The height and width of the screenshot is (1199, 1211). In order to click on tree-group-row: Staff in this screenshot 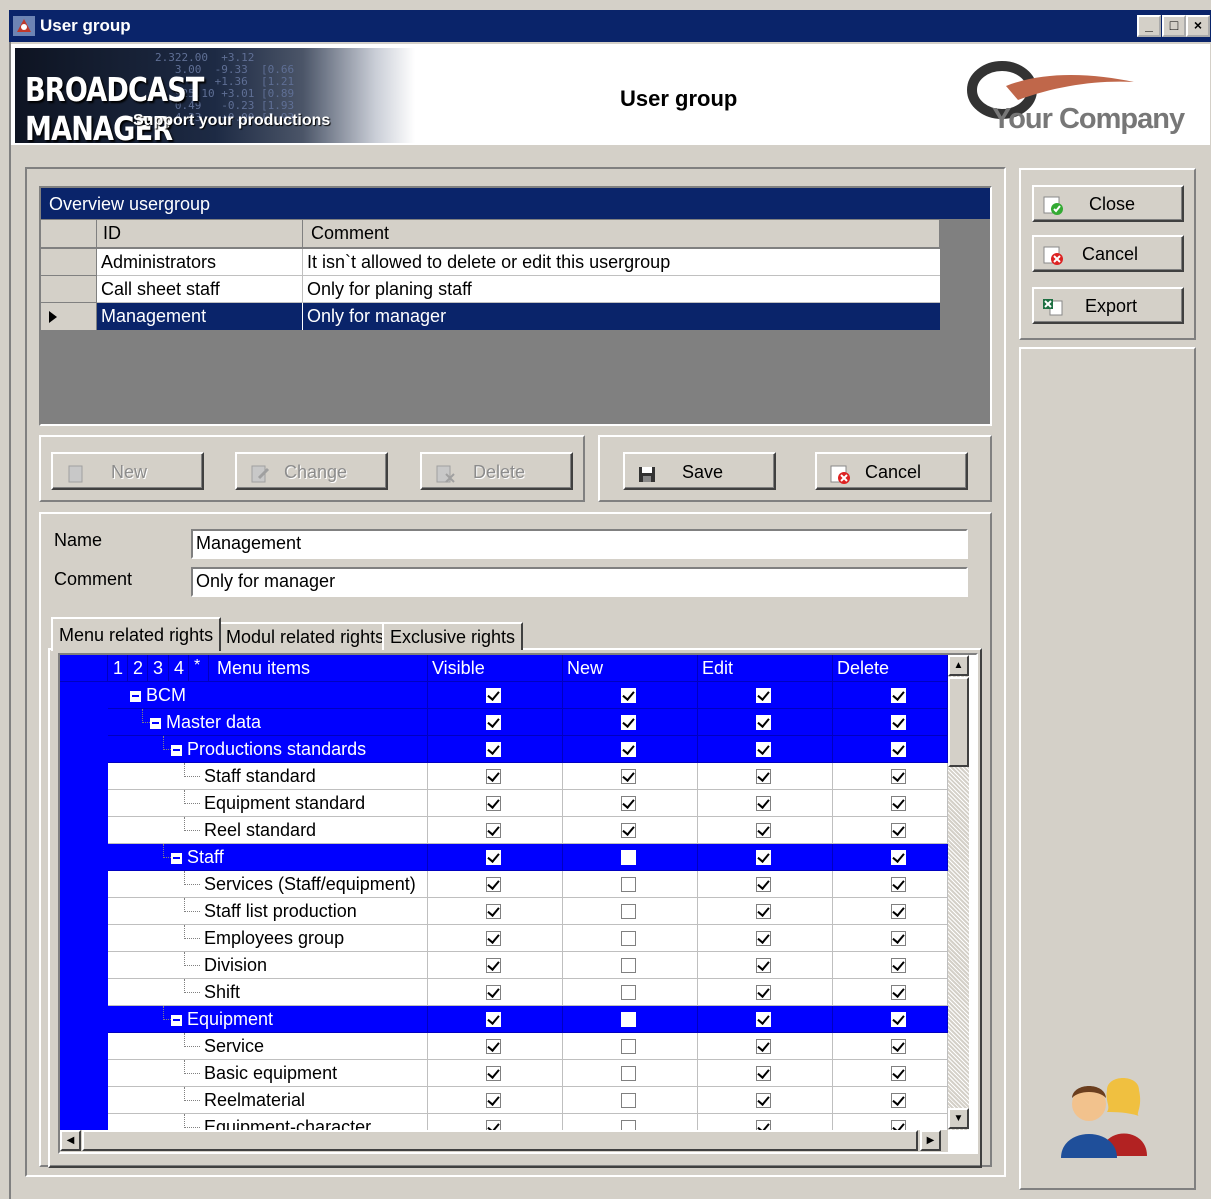, I will do `click(504, 858)`.